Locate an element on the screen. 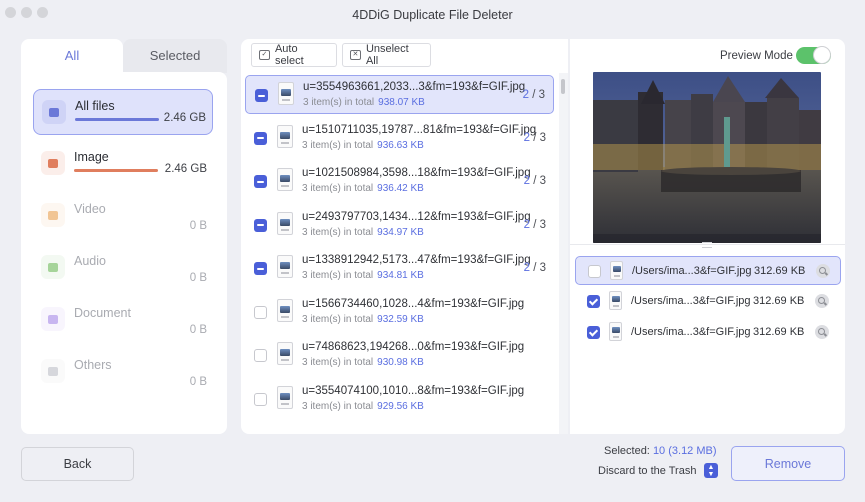  group-file-name: u=3554963661,2033...3&fm=193&f=GIF.jpg is located at coordinates (414, 87).